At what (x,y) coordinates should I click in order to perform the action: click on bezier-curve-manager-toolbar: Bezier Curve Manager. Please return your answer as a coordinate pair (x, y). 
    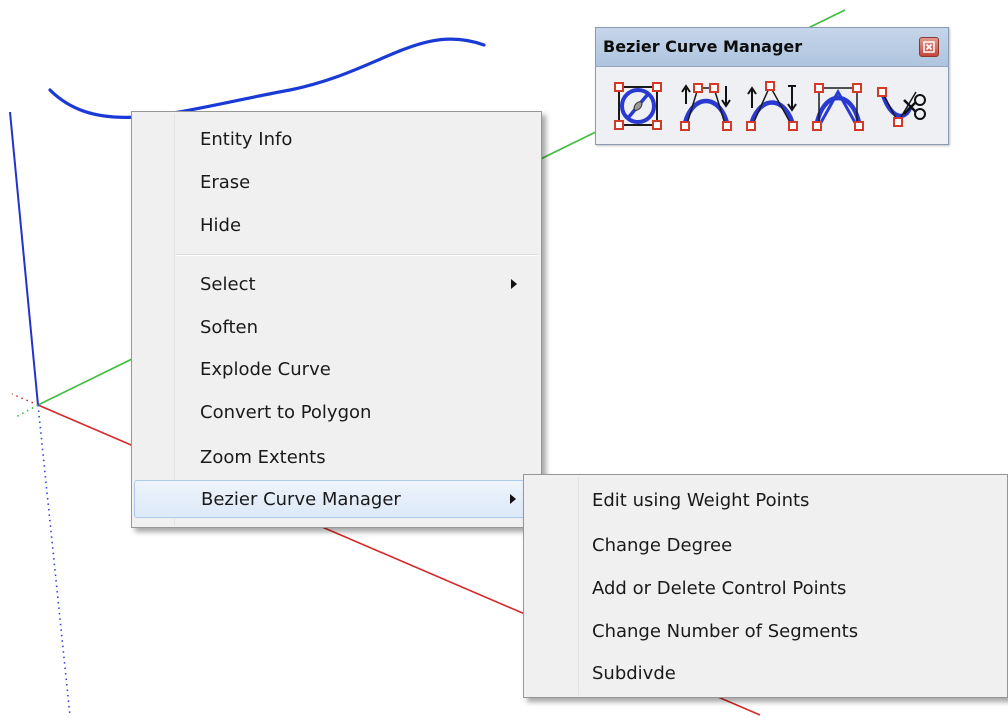
    Looking at the image, I should click on (772, 86).